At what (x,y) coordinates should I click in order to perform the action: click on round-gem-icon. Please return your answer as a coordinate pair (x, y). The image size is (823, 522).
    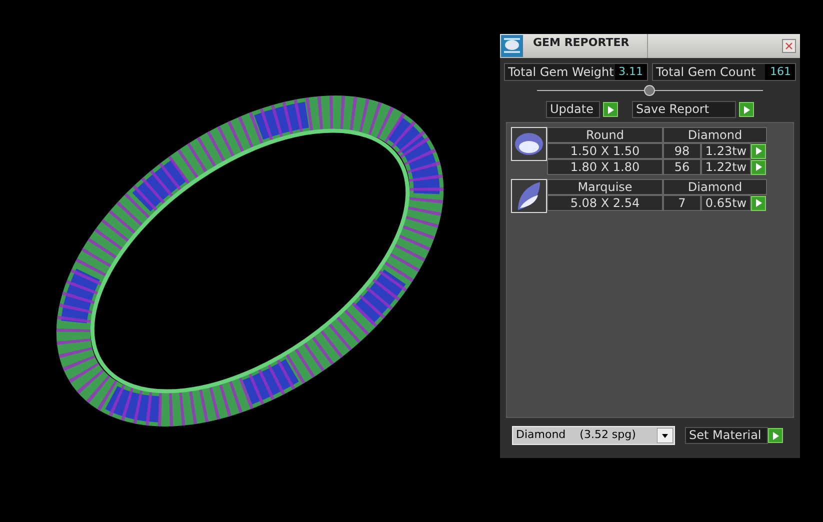
    Looking at the image, I should click on (529, 144).